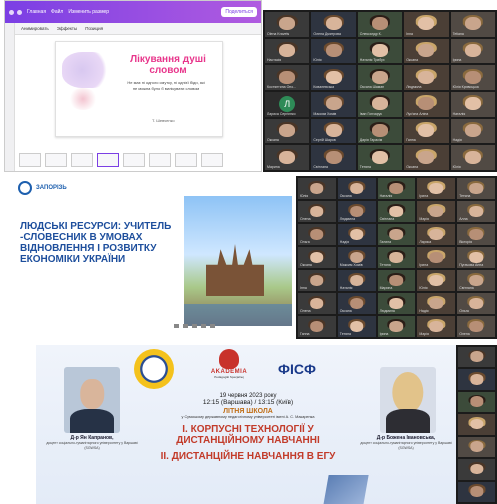 This screenshot has width=497, height=504. Describe the element at coordinates (333, 77) in the screenshot. I see `participant-tile: Ковалевська` at that location.